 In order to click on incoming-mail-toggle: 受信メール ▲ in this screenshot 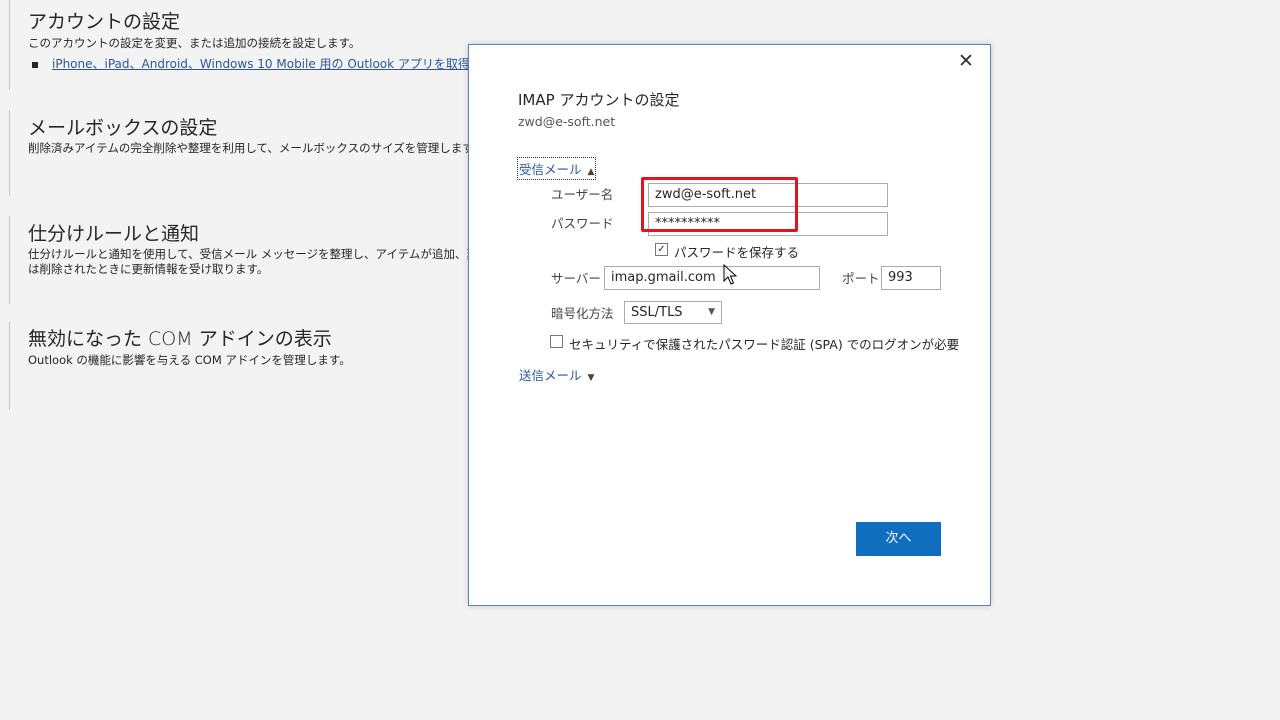, I will do `click(556, 168)`.